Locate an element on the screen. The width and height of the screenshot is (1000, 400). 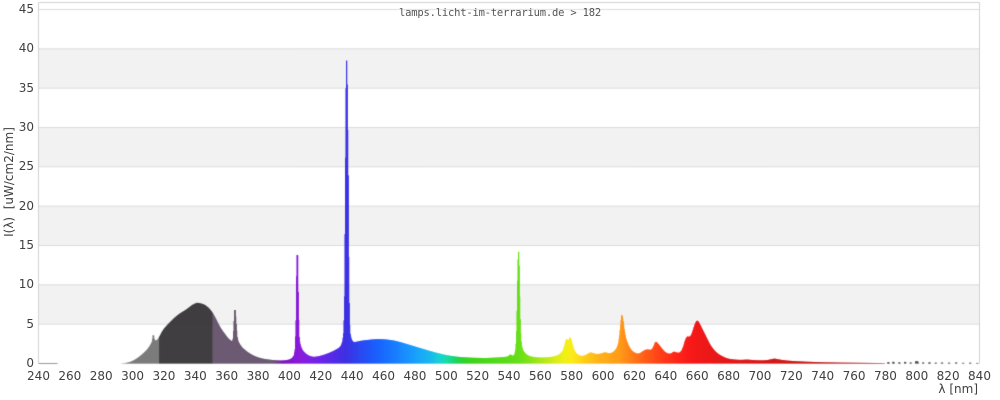
x-tick-label: 700 is located at coordinates (760, 376).